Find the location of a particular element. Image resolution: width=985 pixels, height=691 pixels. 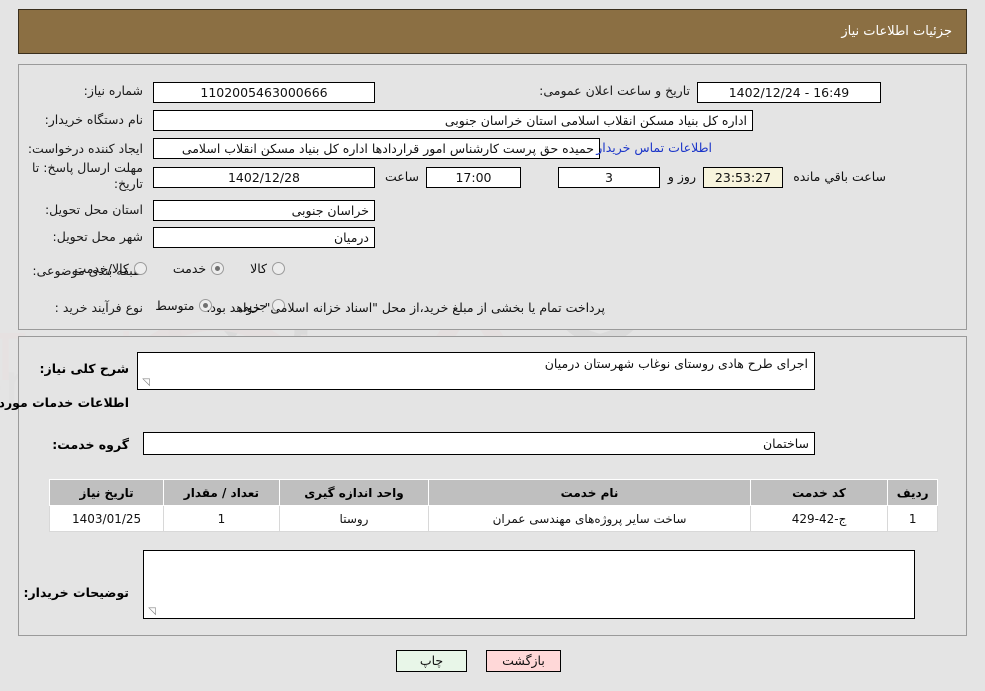

col-need-date: تاریخ نیاز is located at coordinates (106, 492).